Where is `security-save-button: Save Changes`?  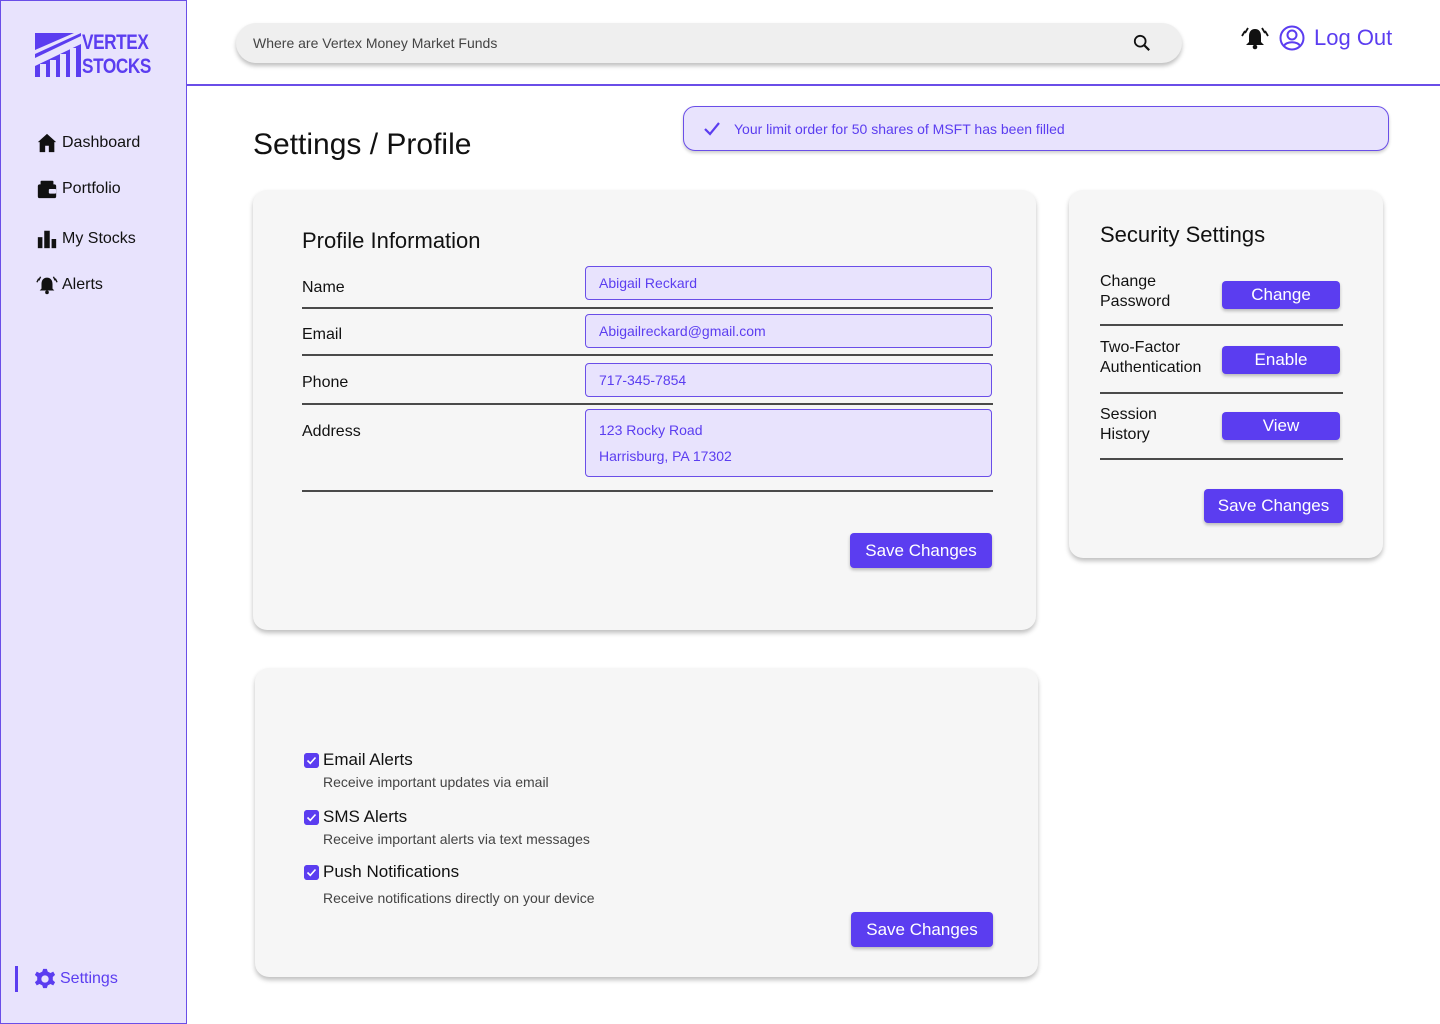
security-save-button: Save Changes is located at coordinates (1273, 506).